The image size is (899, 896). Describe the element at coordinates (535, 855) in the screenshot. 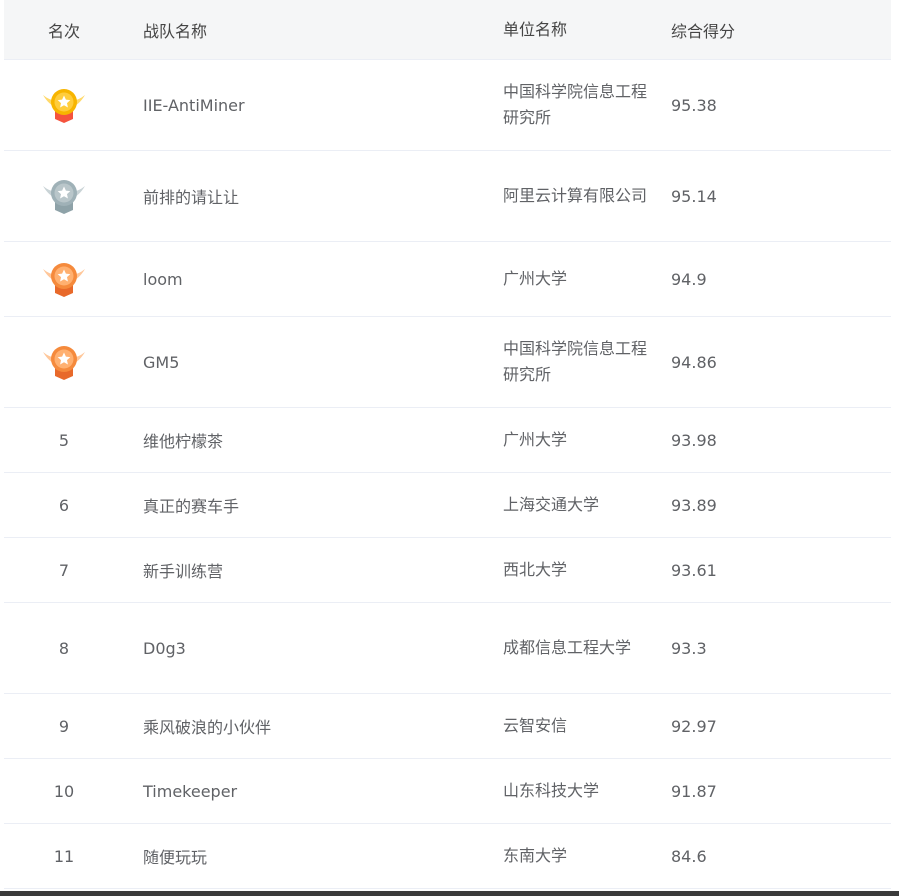

I see `org-name: 东南大学` at that location.